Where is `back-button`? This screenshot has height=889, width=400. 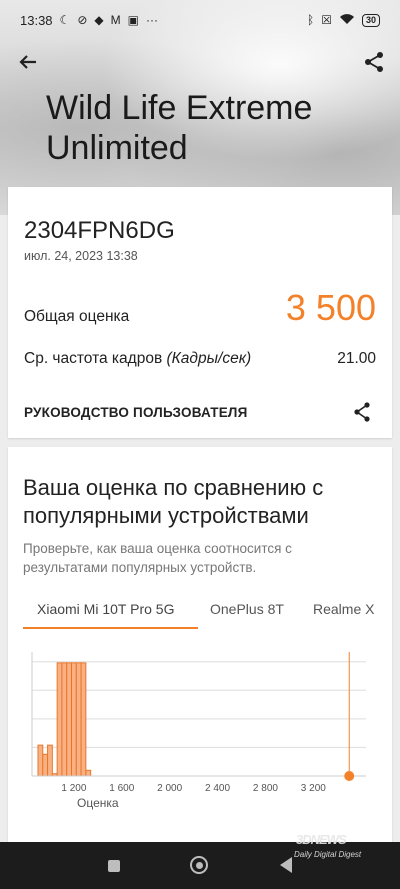 back-button is located at coordinates (28, 62).